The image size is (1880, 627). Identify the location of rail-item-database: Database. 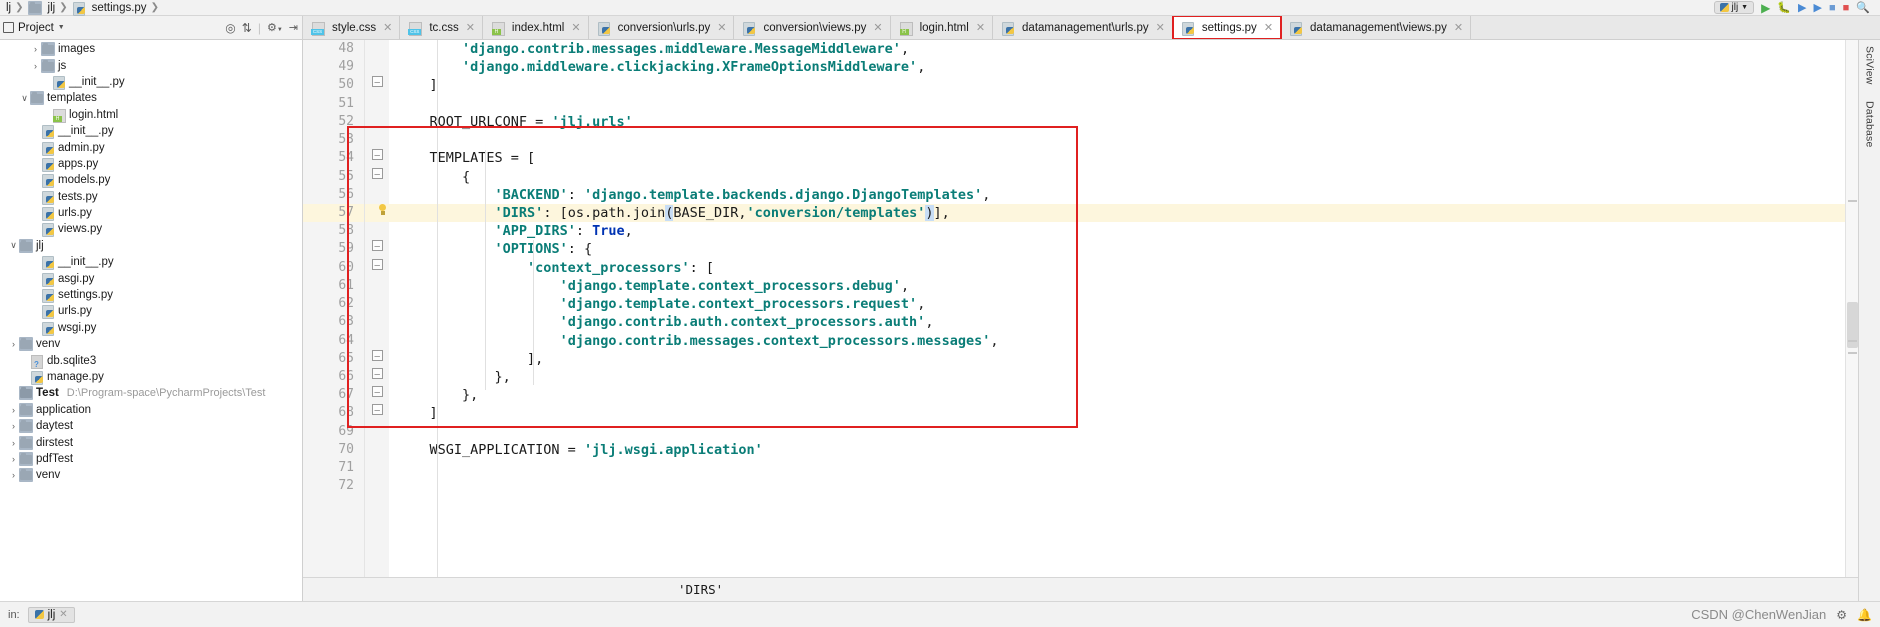
(1870, 124).